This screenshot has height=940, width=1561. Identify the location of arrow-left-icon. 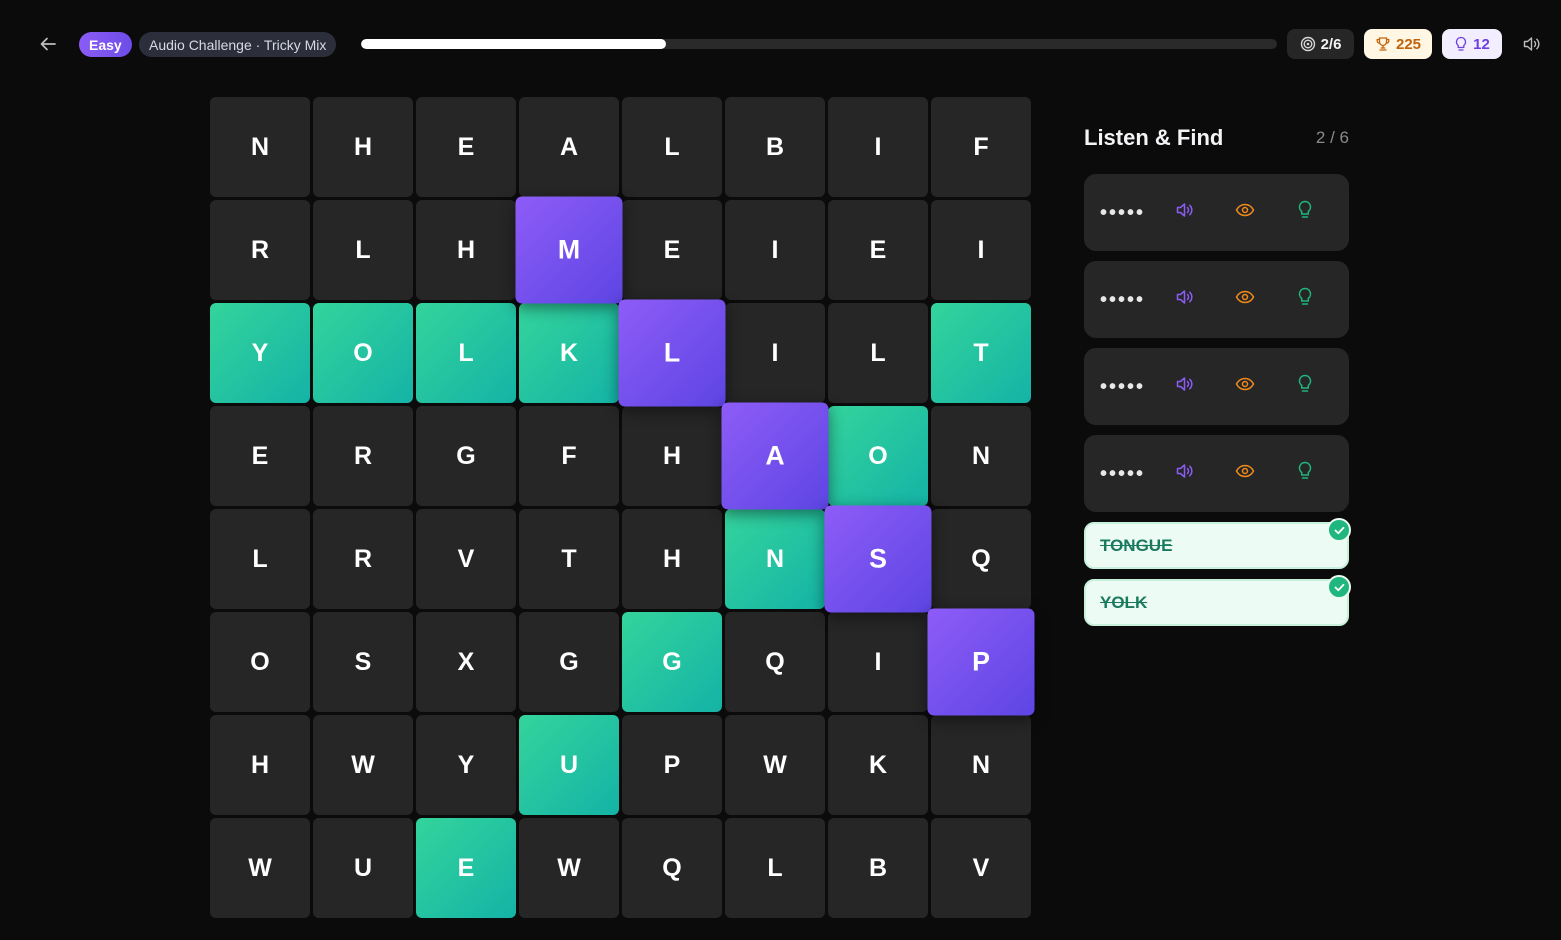
(48, 44).